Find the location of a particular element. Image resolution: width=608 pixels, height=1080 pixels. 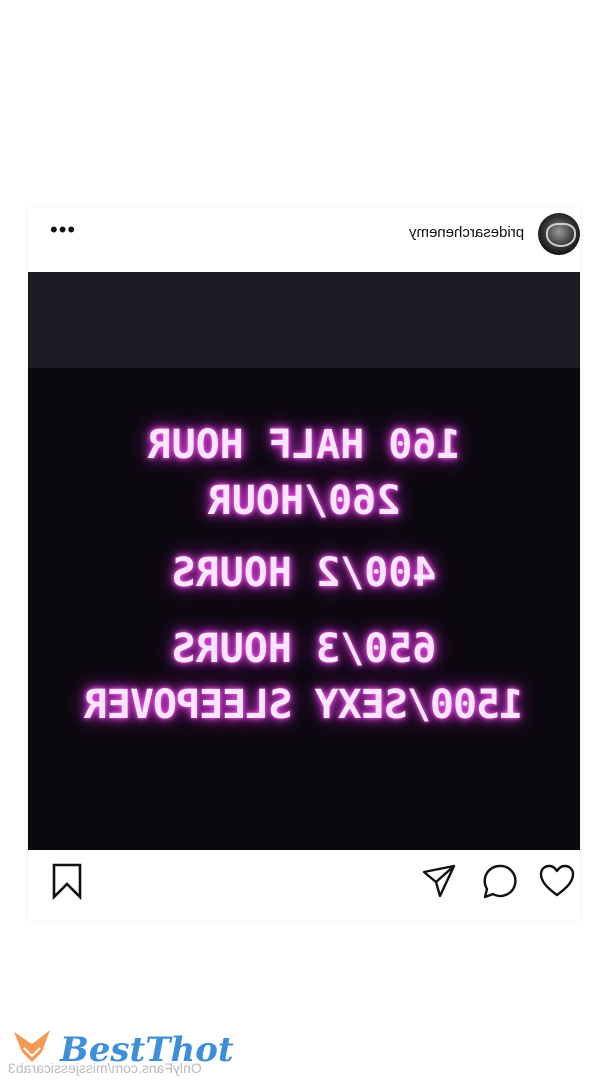

watermark-subtext: OnlyFans.com/missjessicarab3 is located at coordinates (105, 1068).